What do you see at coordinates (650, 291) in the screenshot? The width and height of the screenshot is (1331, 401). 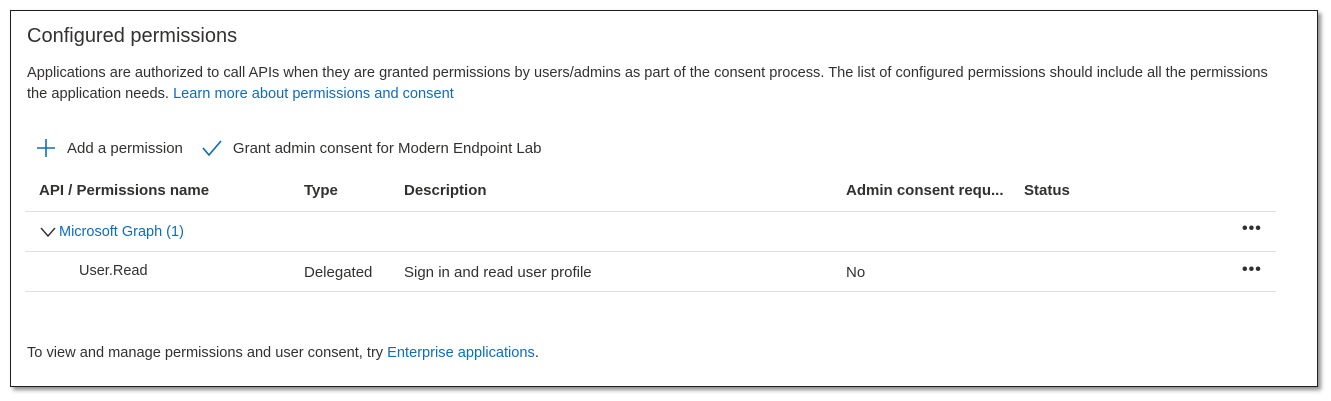 I see `row-divider-bottom` at bounding box center [650, 291].